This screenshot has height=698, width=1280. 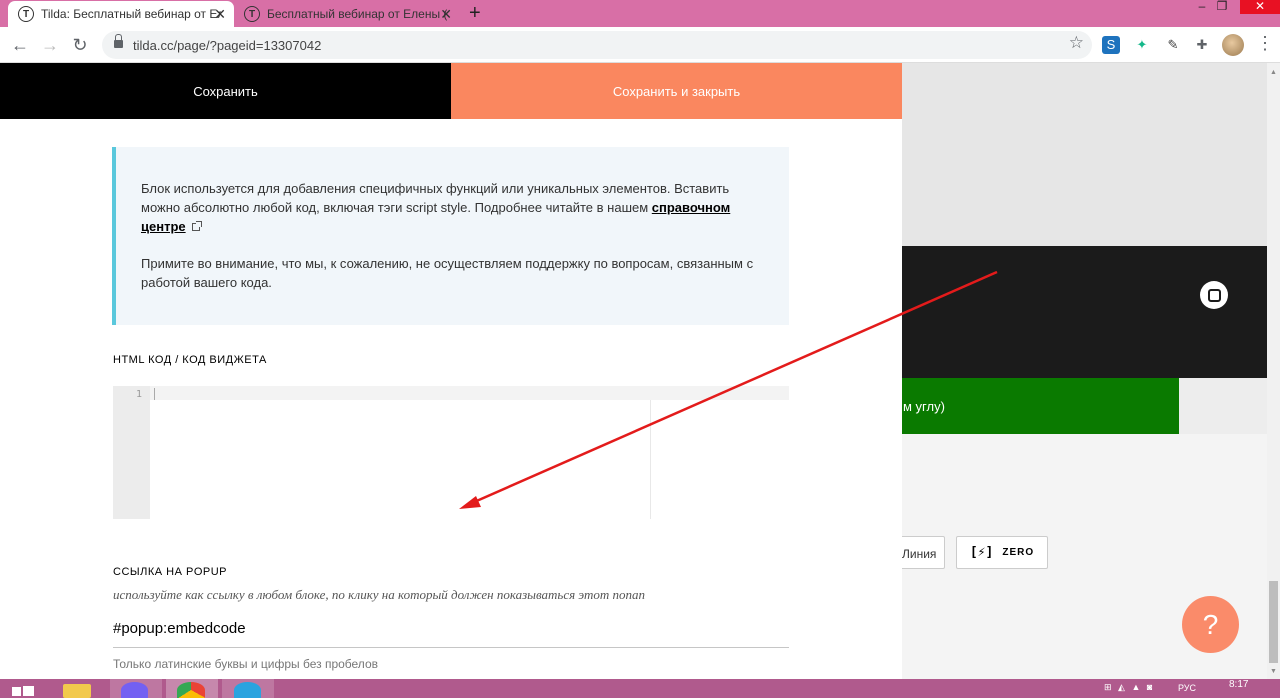 I want to click on telegram-icon, so click(x=248, y=688).